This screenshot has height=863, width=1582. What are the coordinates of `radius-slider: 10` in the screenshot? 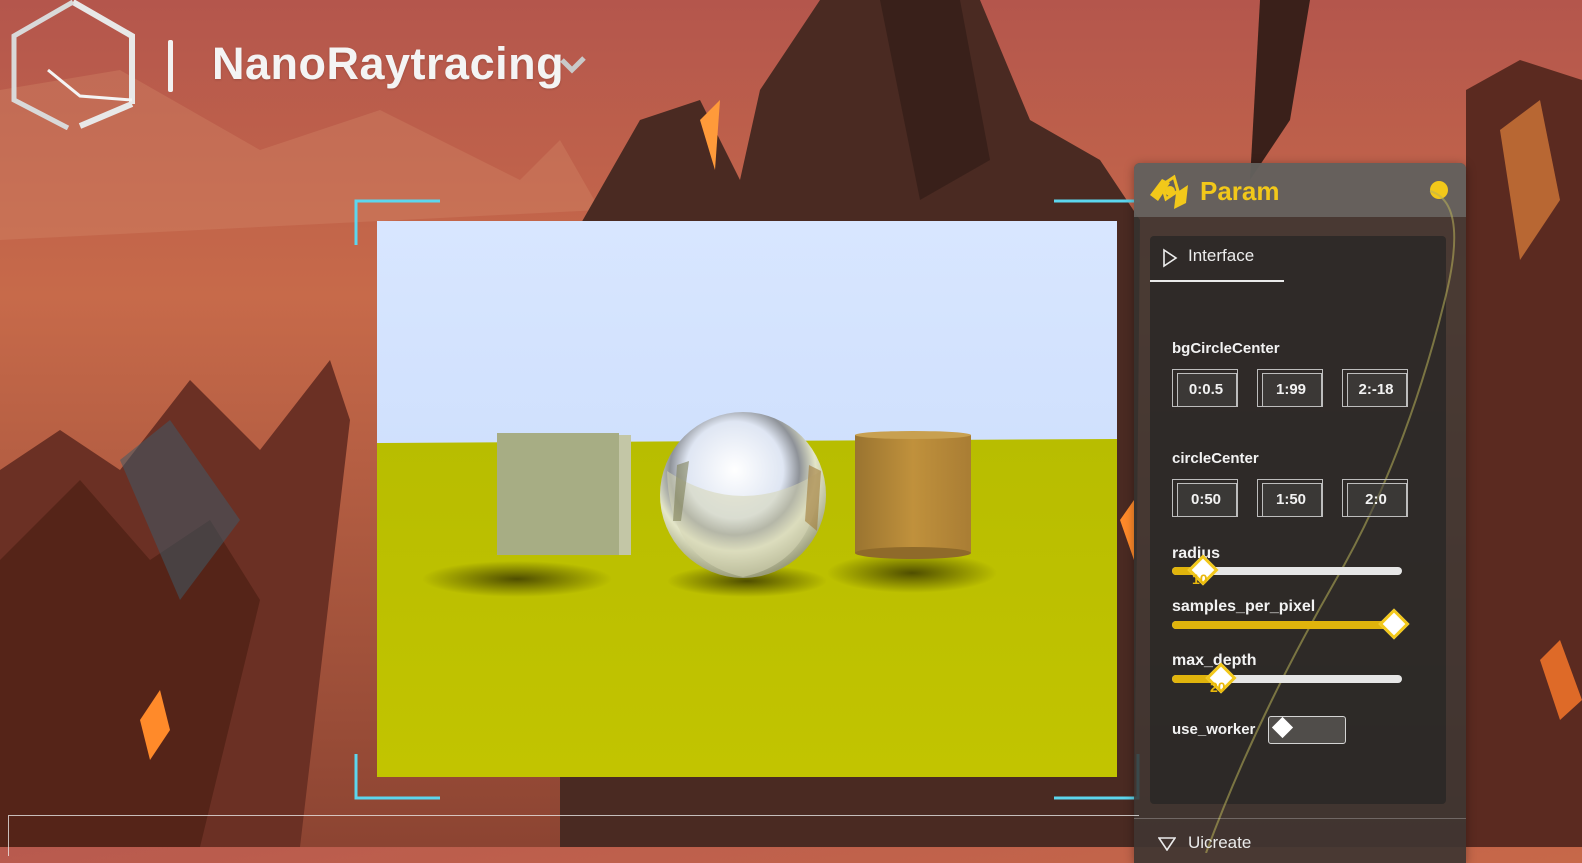 It's located at (1287, 570).